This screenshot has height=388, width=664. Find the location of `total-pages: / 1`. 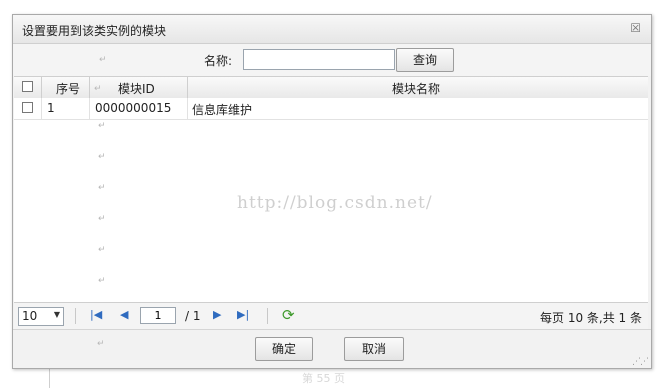

total-pages: / 1 is located at coordinates (193, 316).